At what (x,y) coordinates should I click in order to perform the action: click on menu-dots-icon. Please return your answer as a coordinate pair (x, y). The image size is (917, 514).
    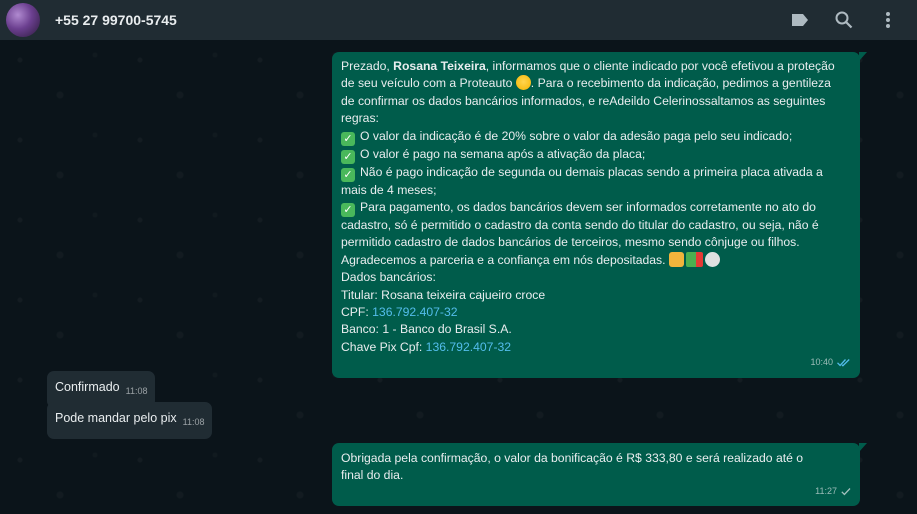
    Looking at the image, I should click on (888, 20).